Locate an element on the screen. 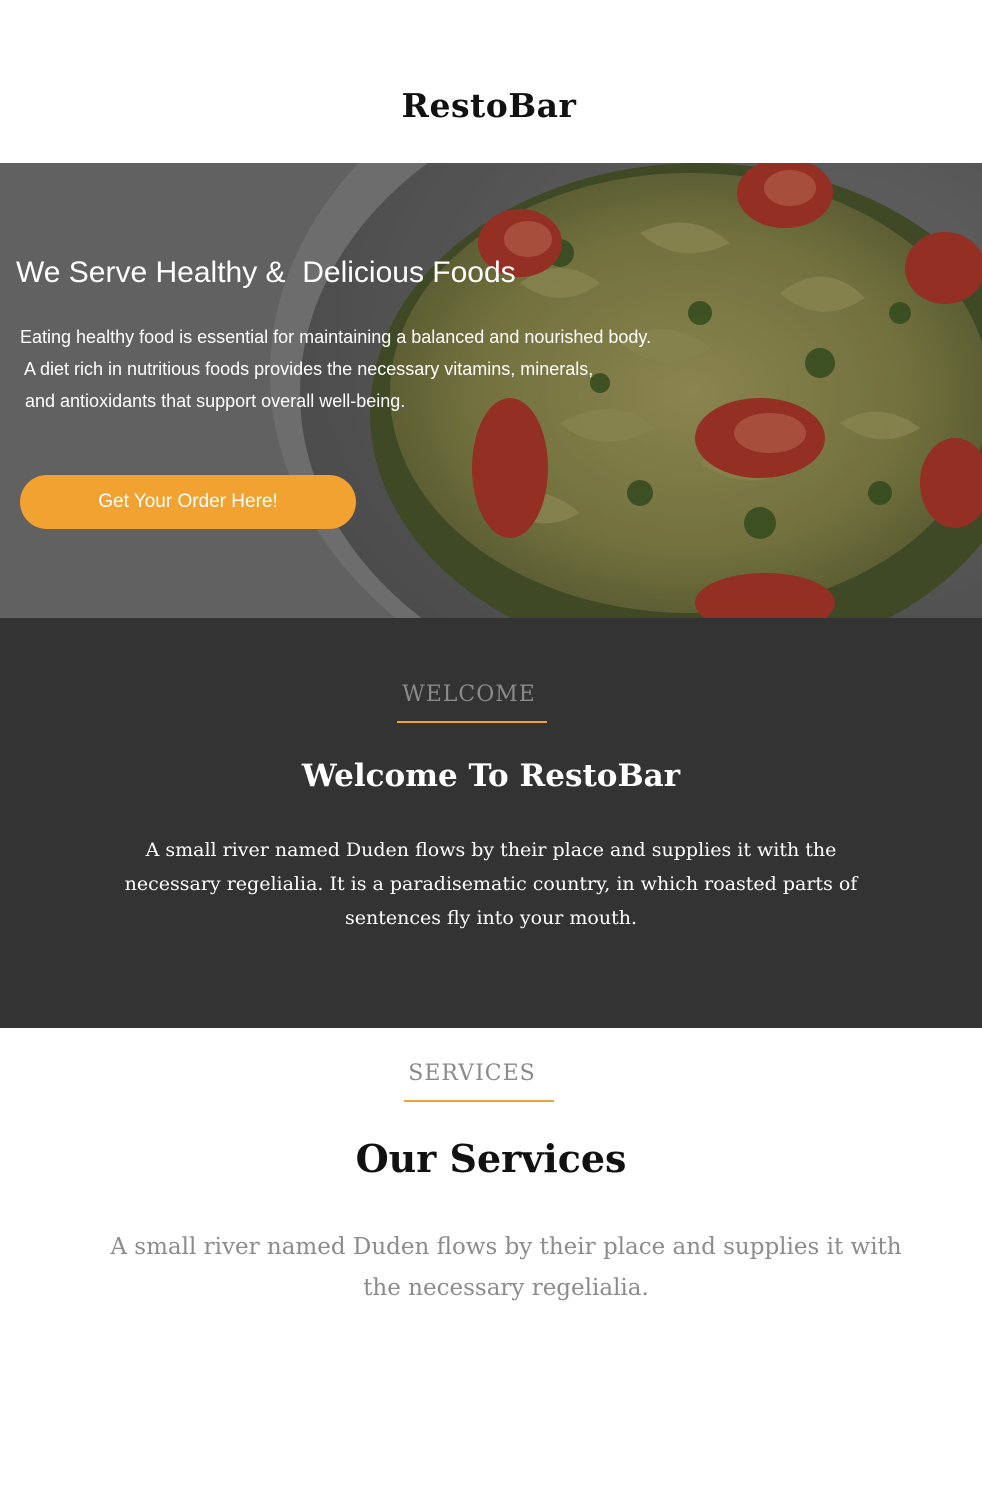 This screenshot has height=1512, width=982. services-heading: Our Services is located at coordinates (491, 1158).